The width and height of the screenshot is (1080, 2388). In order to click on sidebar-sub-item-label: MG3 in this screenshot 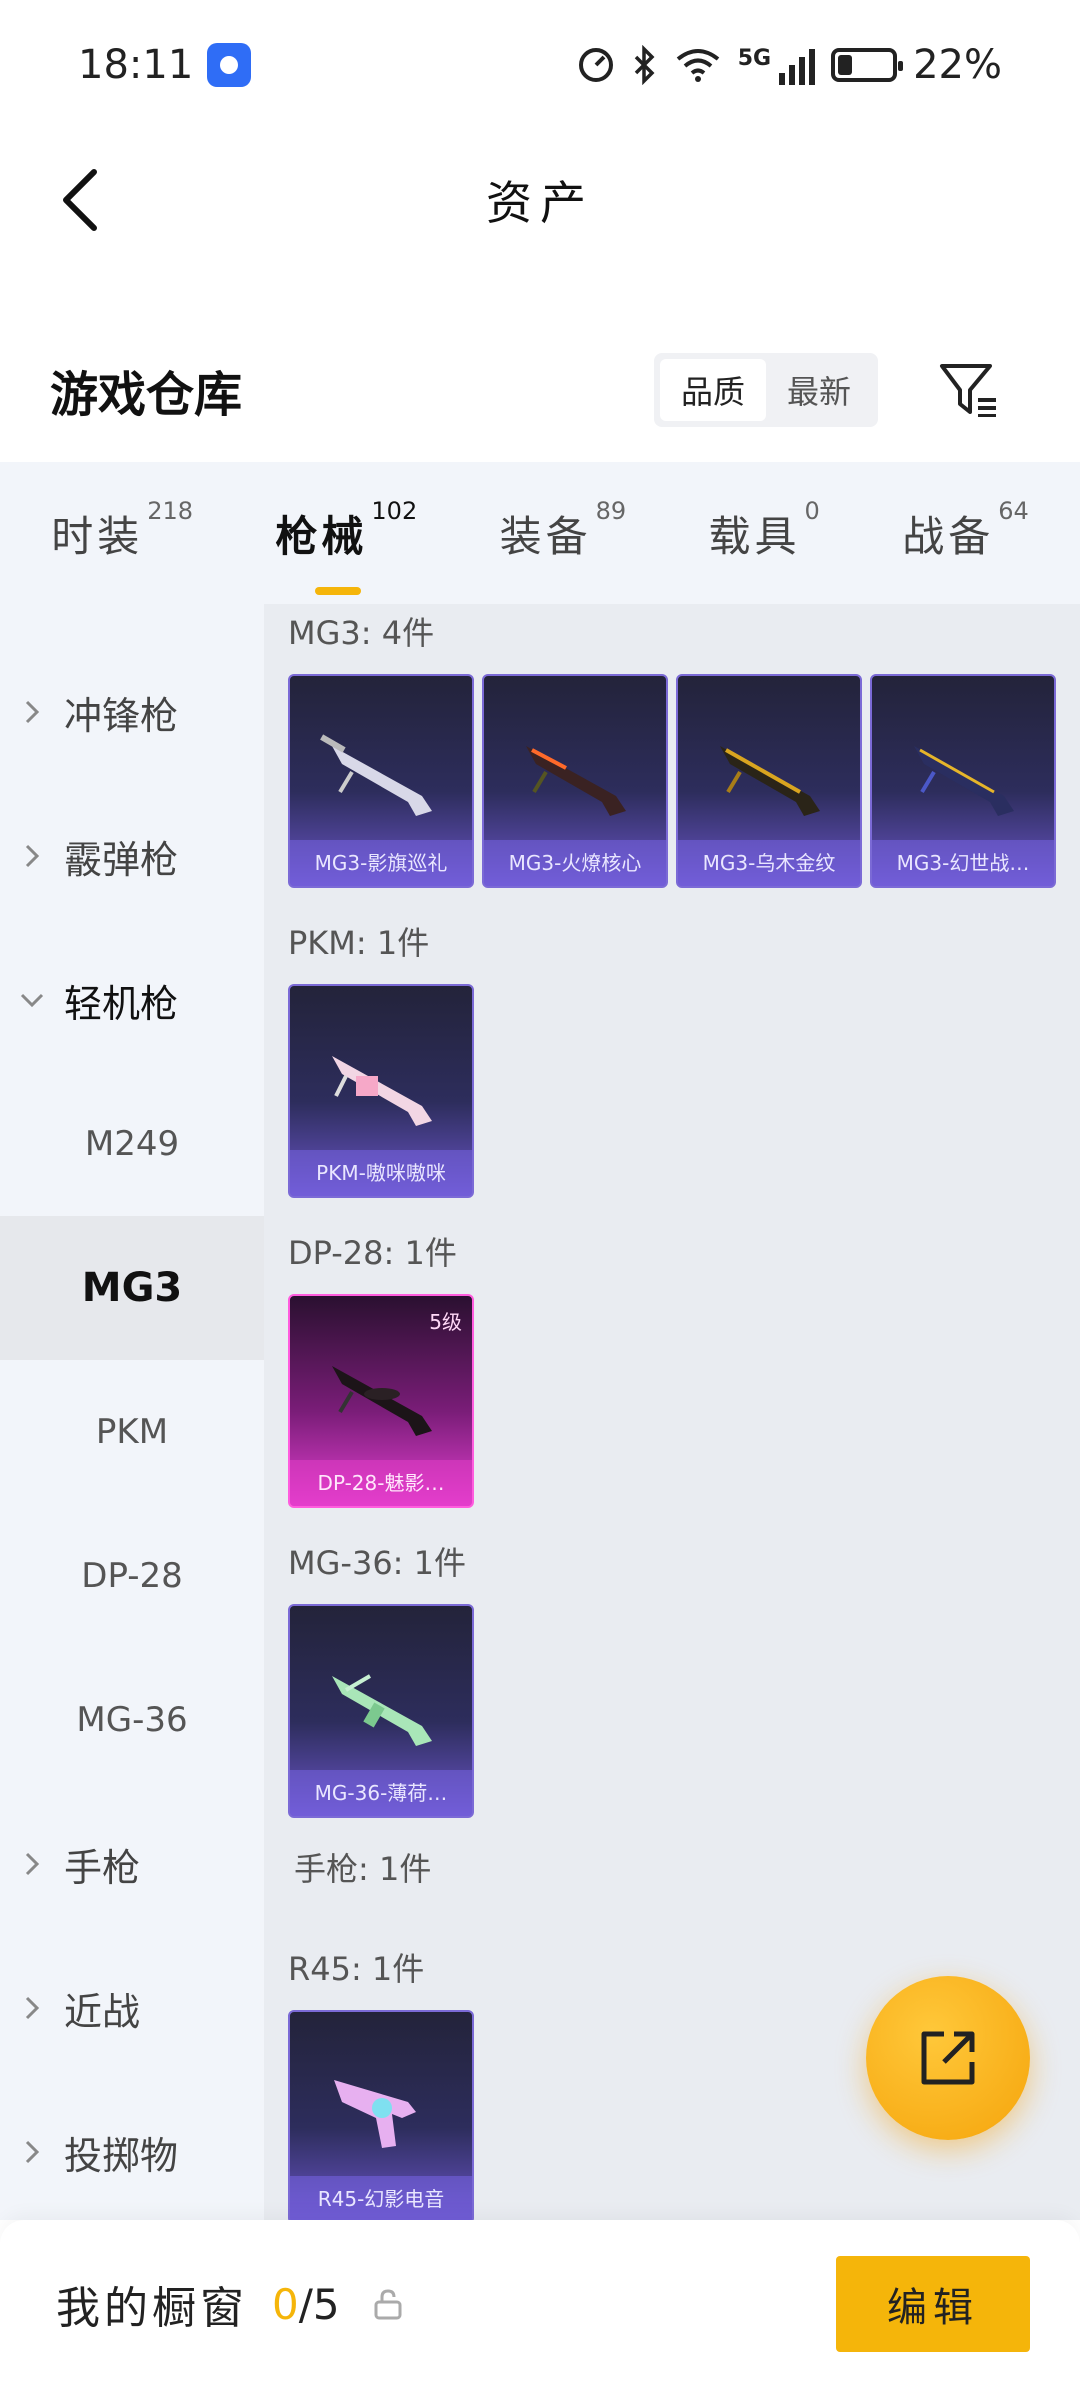, I will do `click(132, 1288)`.